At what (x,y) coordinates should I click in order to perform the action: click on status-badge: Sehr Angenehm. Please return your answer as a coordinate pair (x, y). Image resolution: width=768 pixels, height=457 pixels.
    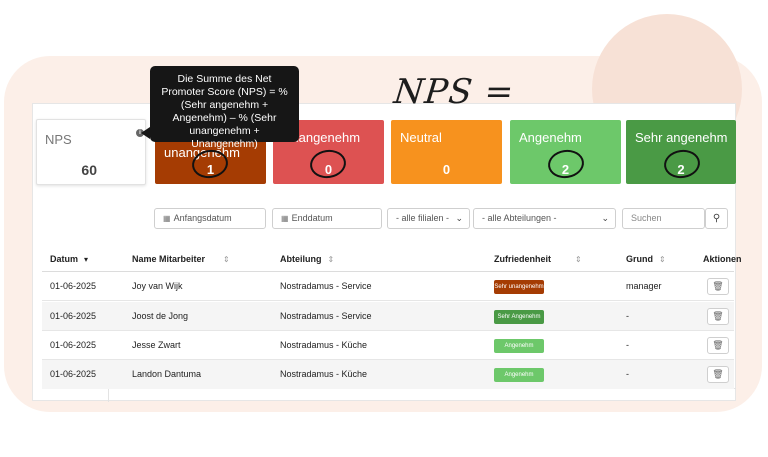
    Looking at the image, I should click on (519, 317).